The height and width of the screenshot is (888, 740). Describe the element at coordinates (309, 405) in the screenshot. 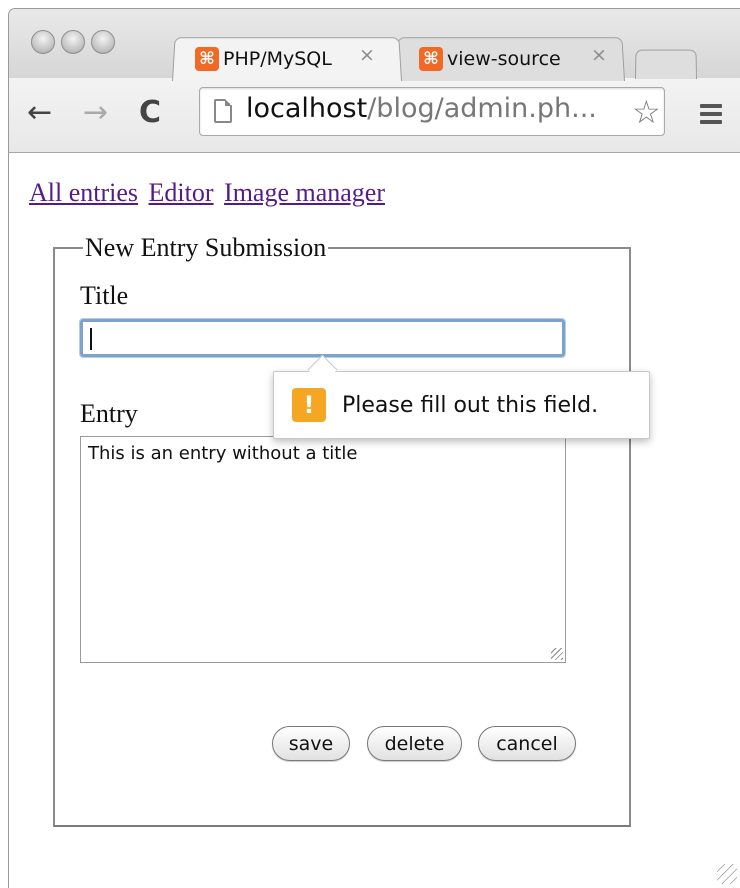

I see `warning-icon: !` at that location.